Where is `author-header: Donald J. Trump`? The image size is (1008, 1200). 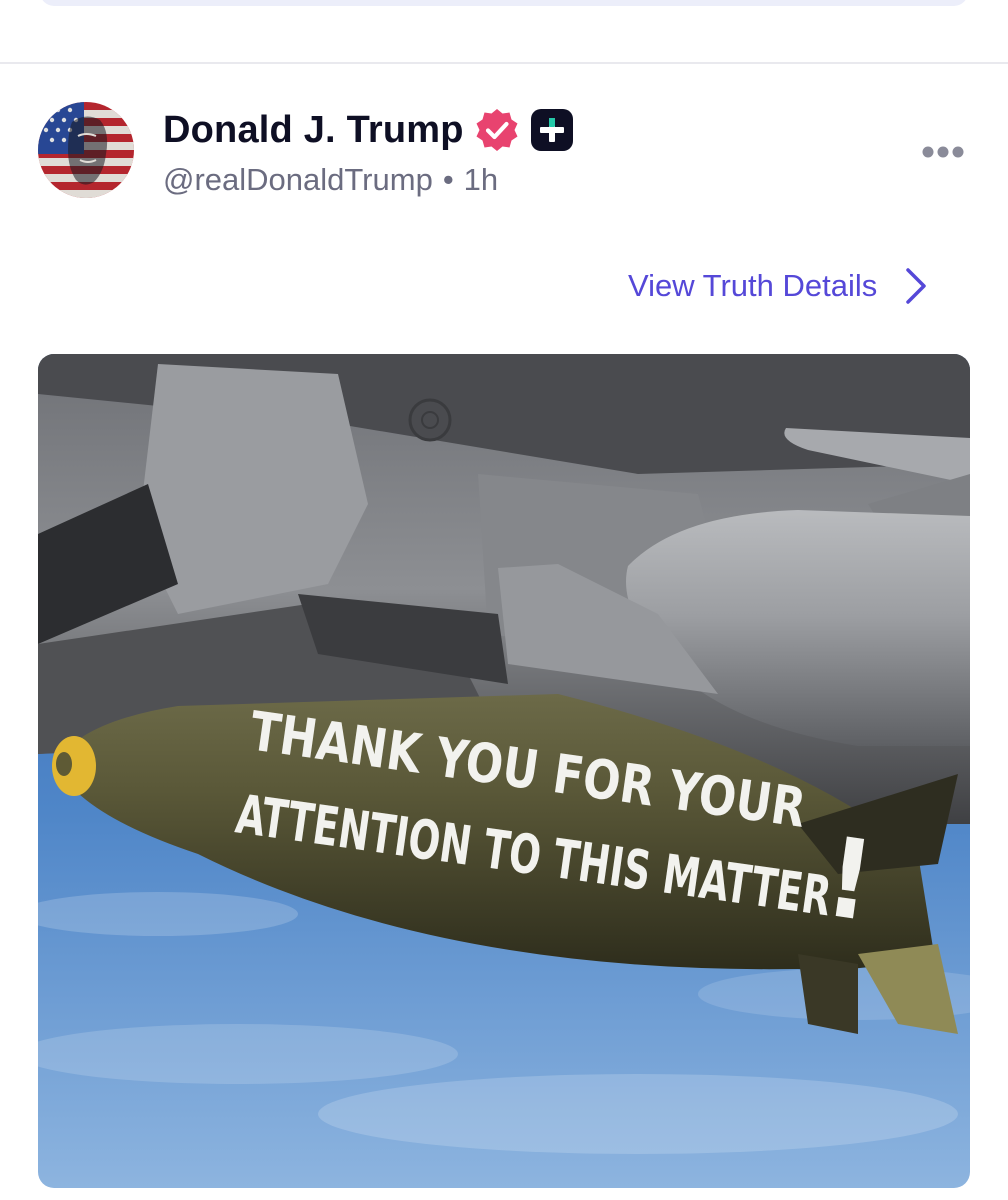 author-header: Donald J. Trump is located at coordinates (368, 130).